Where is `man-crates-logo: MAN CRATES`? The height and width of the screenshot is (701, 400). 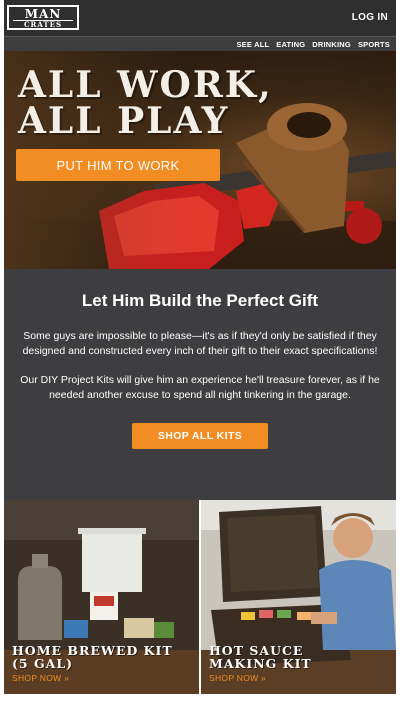
man-crates-logo: MAN CRATES is located at coordinates (43, 17).